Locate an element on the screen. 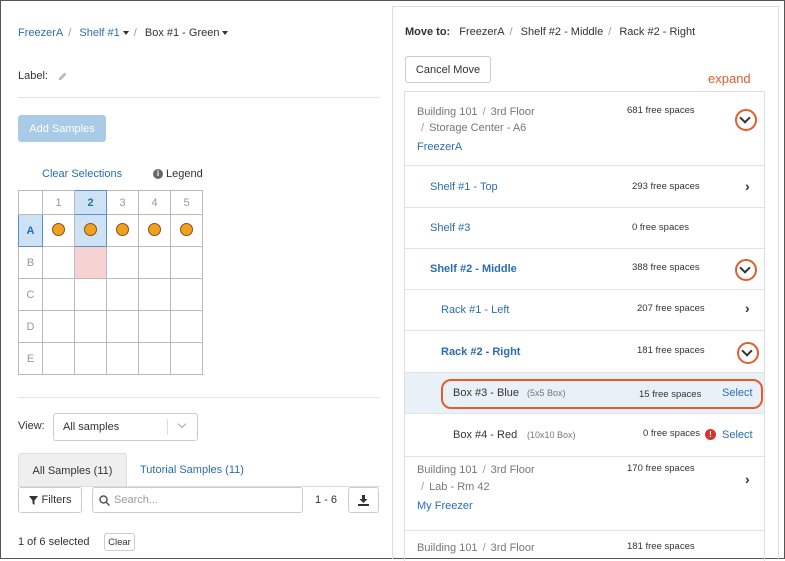  view-select: All samples is located at coordinates (125, 427).